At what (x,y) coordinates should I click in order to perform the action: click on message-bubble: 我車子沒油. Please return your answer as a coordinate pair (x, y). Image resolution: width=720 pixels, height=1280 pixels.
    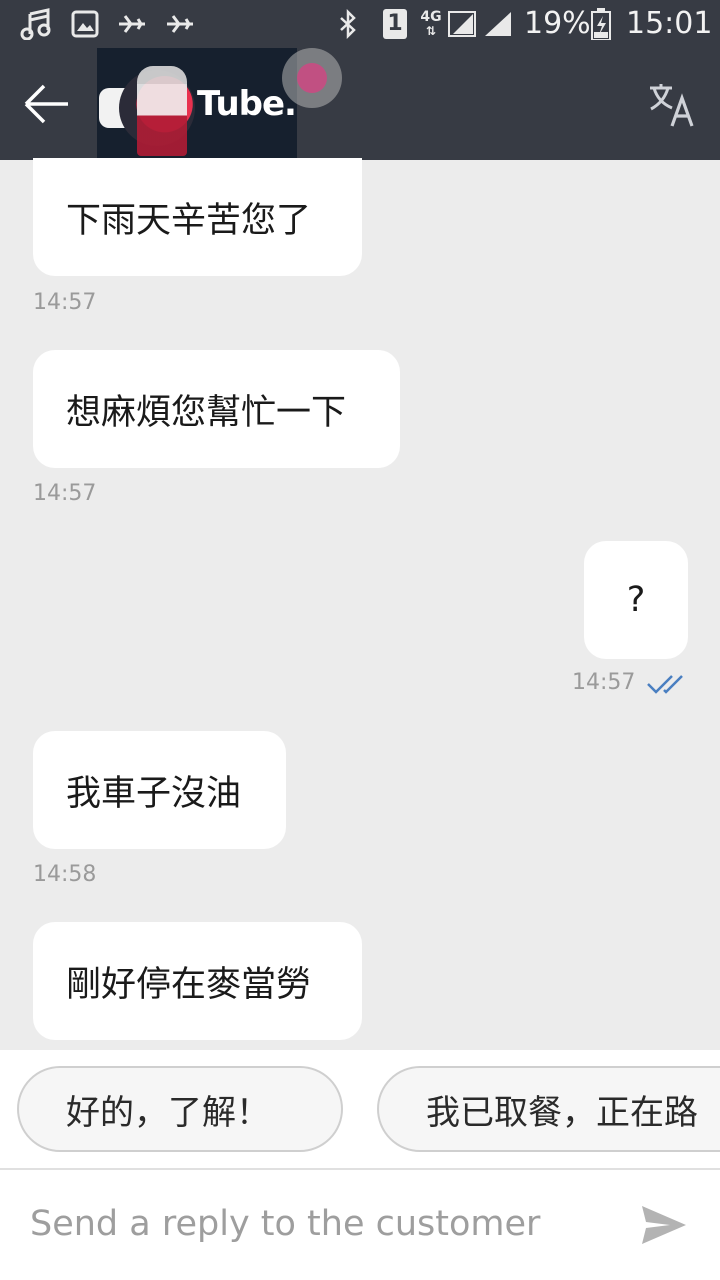
    Looking at the image, I should click on (159, 790).